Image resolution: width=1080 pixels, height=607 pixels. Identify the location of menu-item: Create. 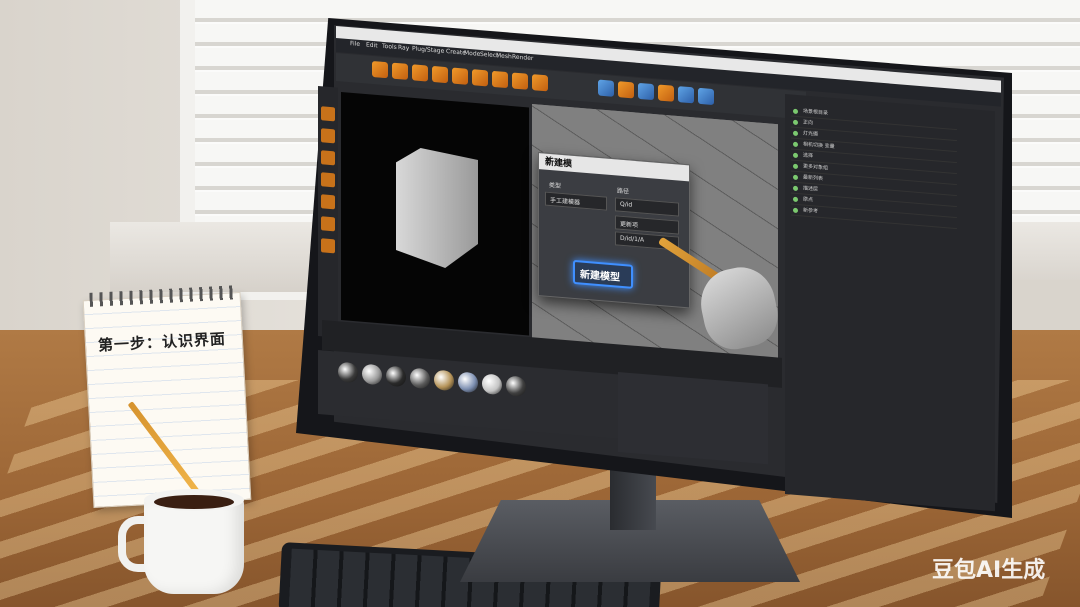
(456, 52).